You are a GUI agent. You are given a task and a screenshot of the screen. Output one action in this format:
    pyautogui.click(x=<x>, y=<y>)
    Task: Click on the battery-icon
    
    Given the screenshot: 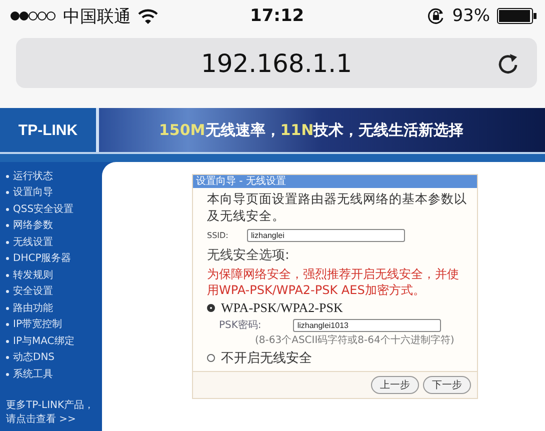 What is the action you would take?
    pyautogui.click(x=517, y=16)
    